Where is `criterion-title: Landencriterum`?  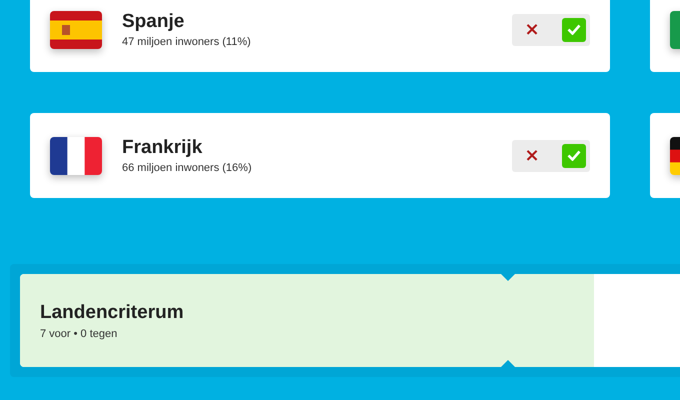
criterion-title: Landencriterum is located at coordinates (112, 313).